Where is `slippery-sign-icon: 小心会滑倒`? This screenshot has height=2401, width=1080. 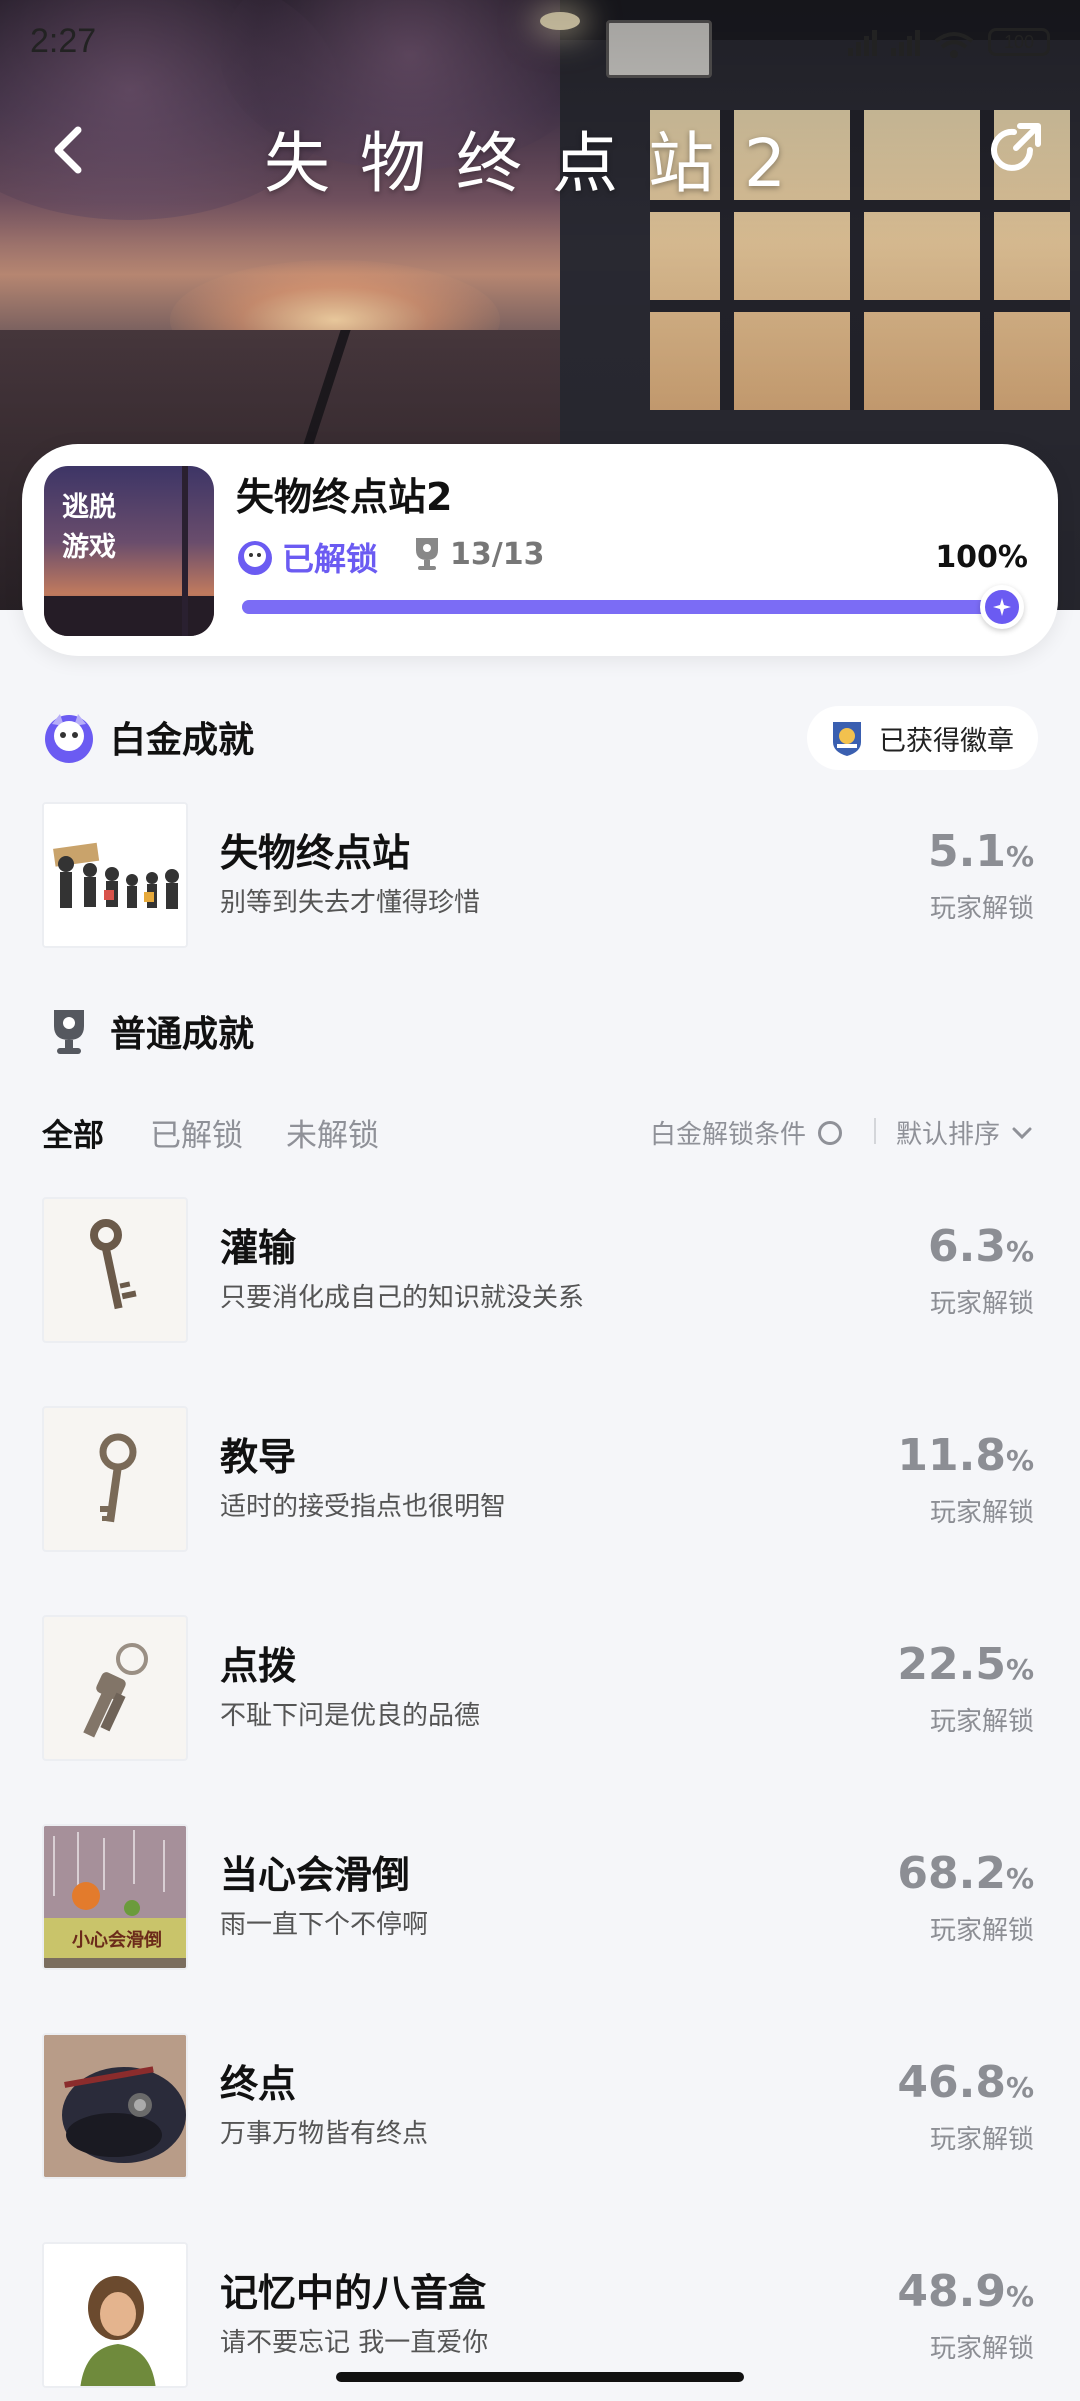
slippery-sign-icon: 小心会滑倒 is located at coordinates (115, 1897).